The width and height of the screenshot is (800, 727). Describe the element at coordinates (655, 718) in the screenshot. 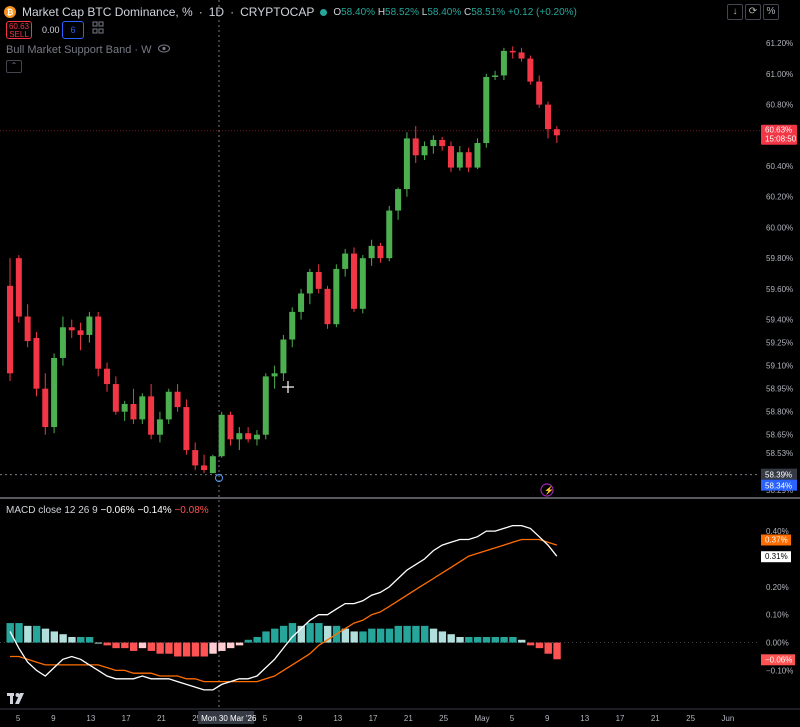

I see `time-tick-label: 21` at that location.